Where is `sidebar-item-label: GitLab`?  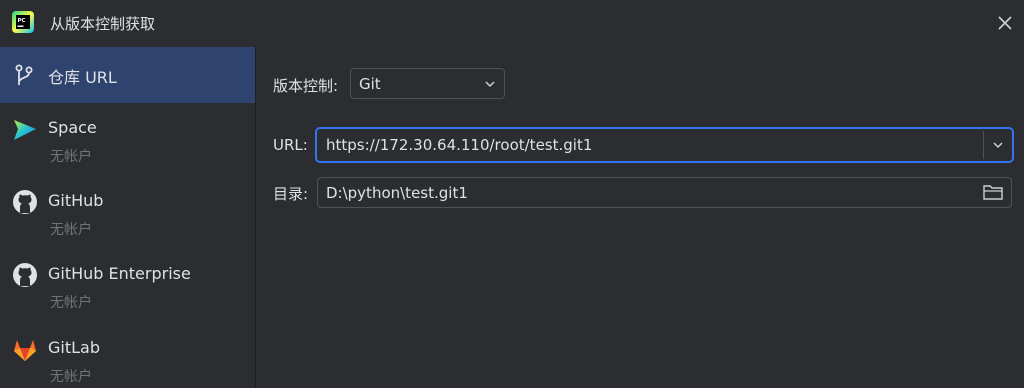 sidebar-item-label: GitLab is located at coordinates (74, 347).